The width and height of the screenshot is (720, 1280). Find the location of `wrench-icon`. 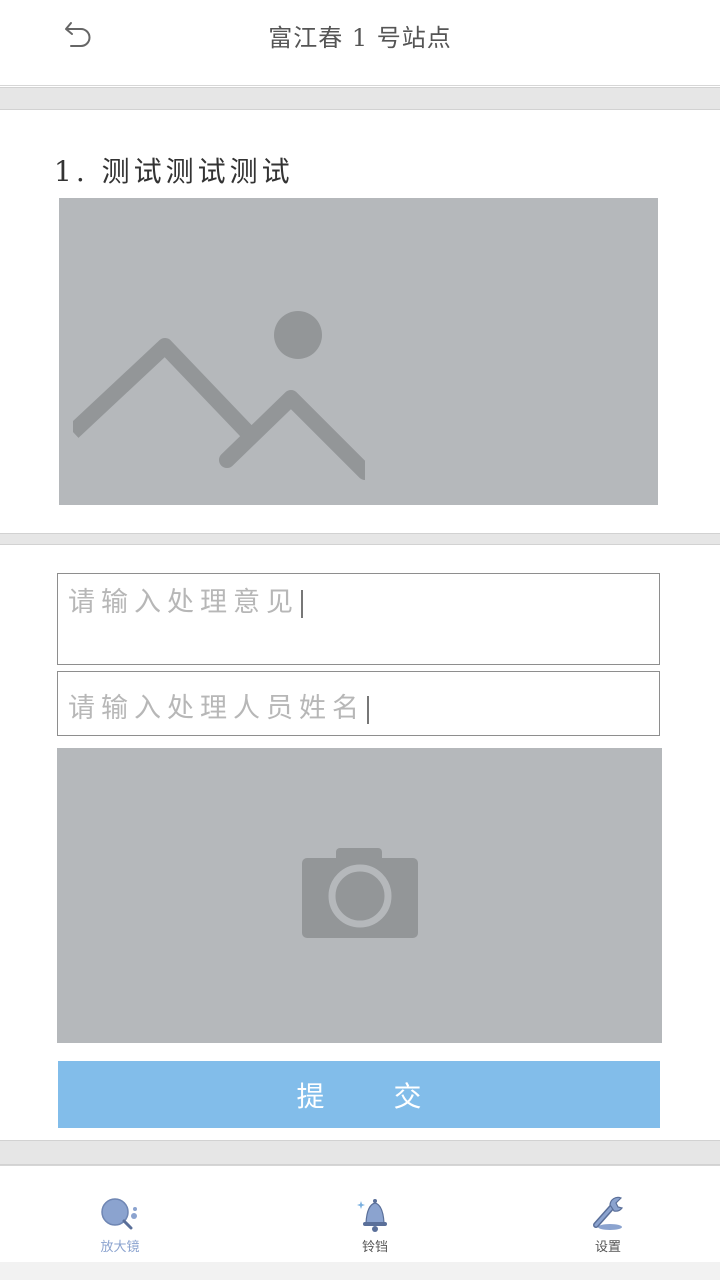

wrench-icon is located at coordinates (608, 1214).